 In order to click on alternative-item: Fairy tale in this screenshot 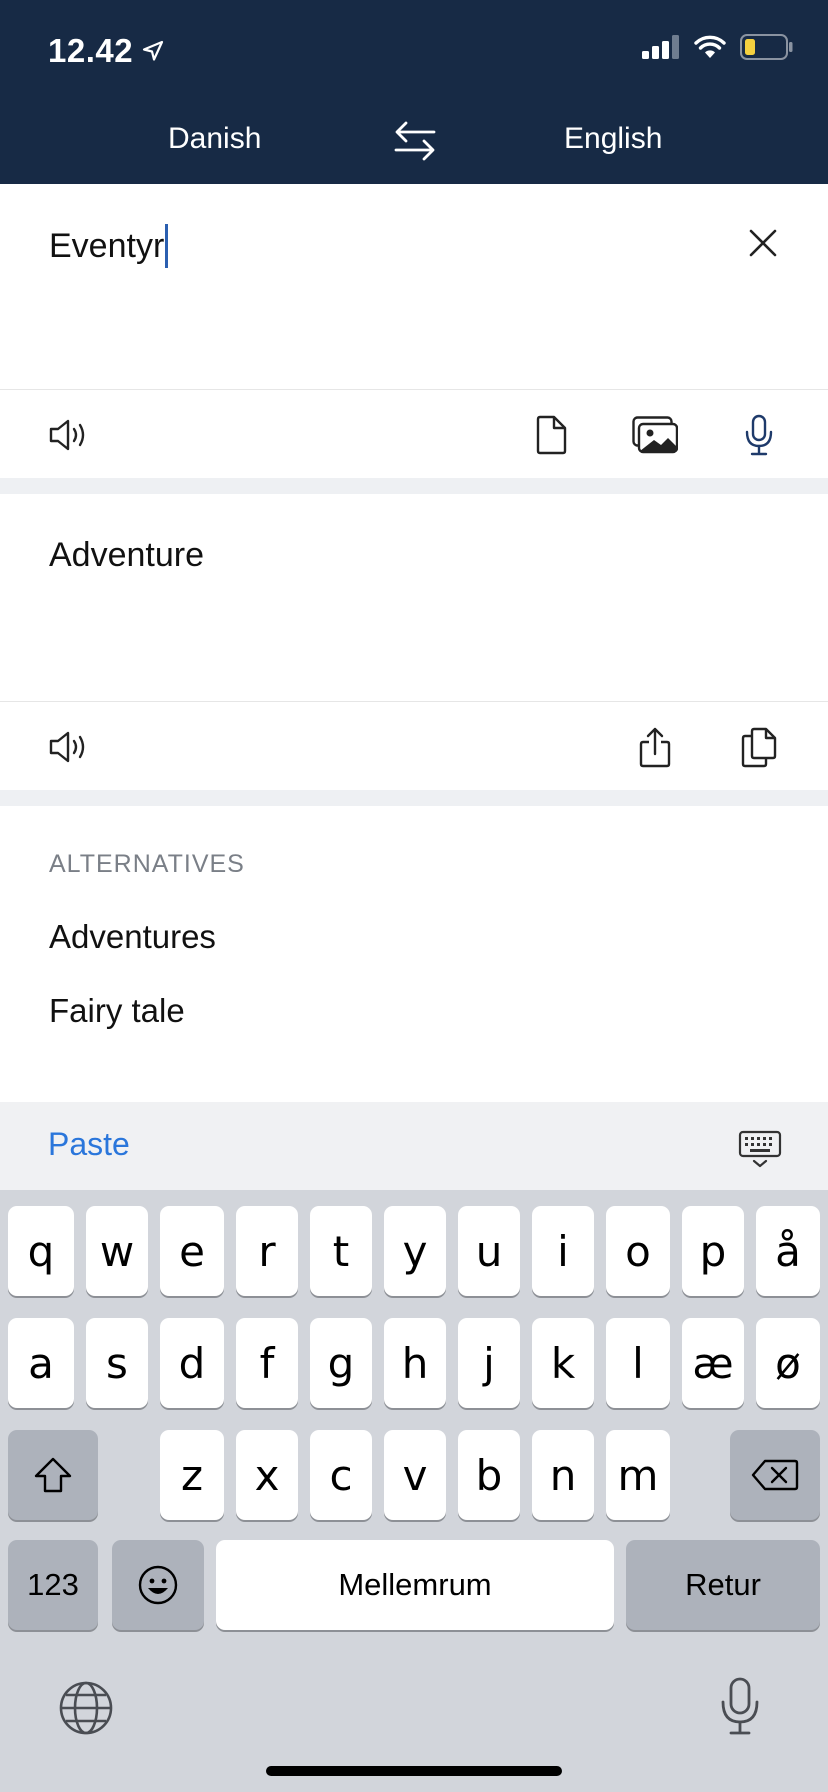, I will do `click(117, 1011)`.